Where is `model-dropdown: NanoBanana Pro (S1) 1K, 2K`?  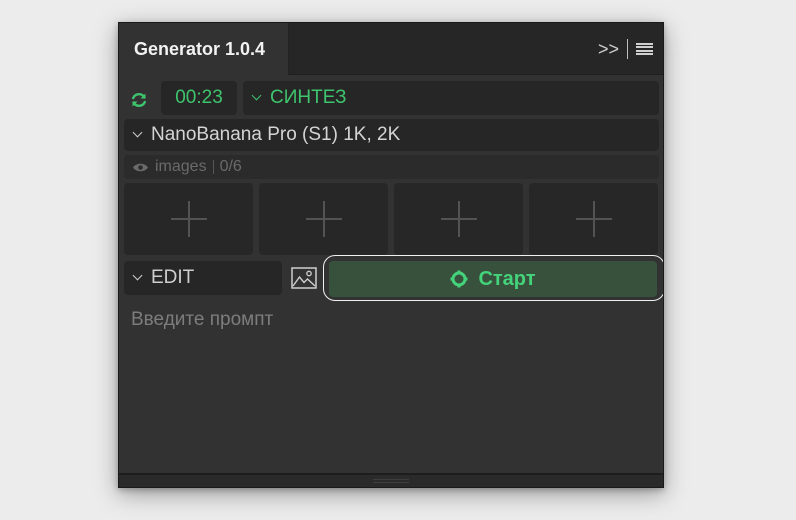
model-dropdown: NanoBanana Pro (S1) 1K, 2K is located at coordinates (391, 135).